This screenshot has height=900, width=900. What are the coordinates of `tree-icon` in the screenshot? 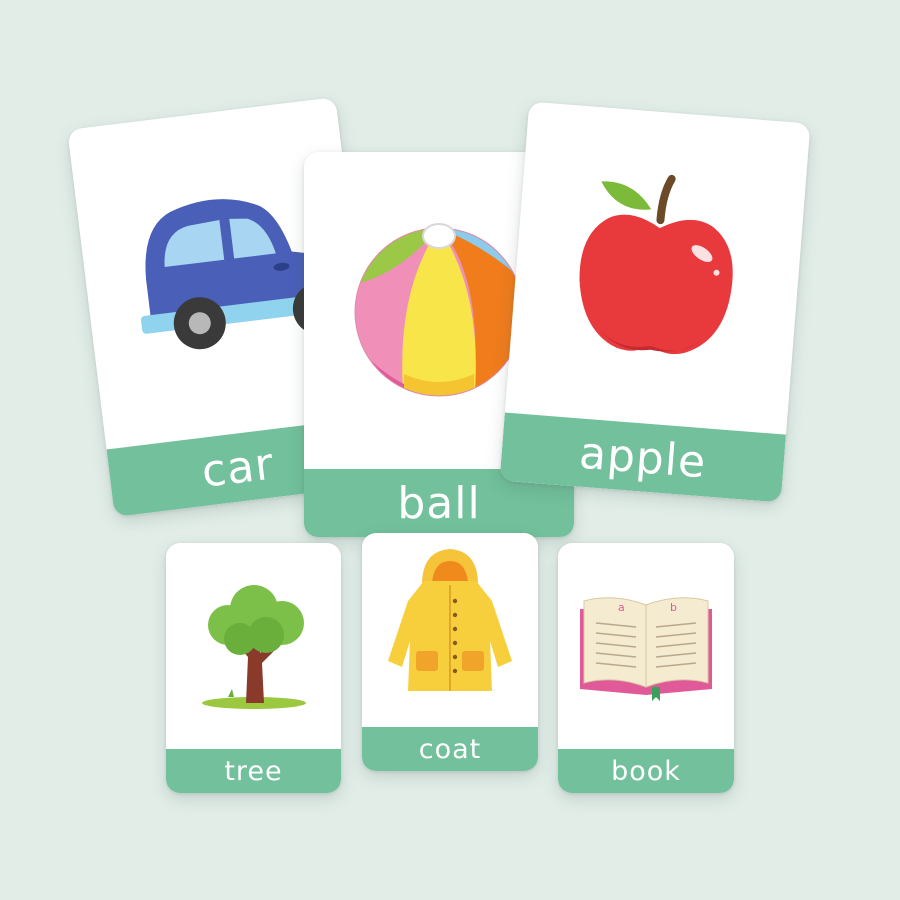 It's located at (253, 643).